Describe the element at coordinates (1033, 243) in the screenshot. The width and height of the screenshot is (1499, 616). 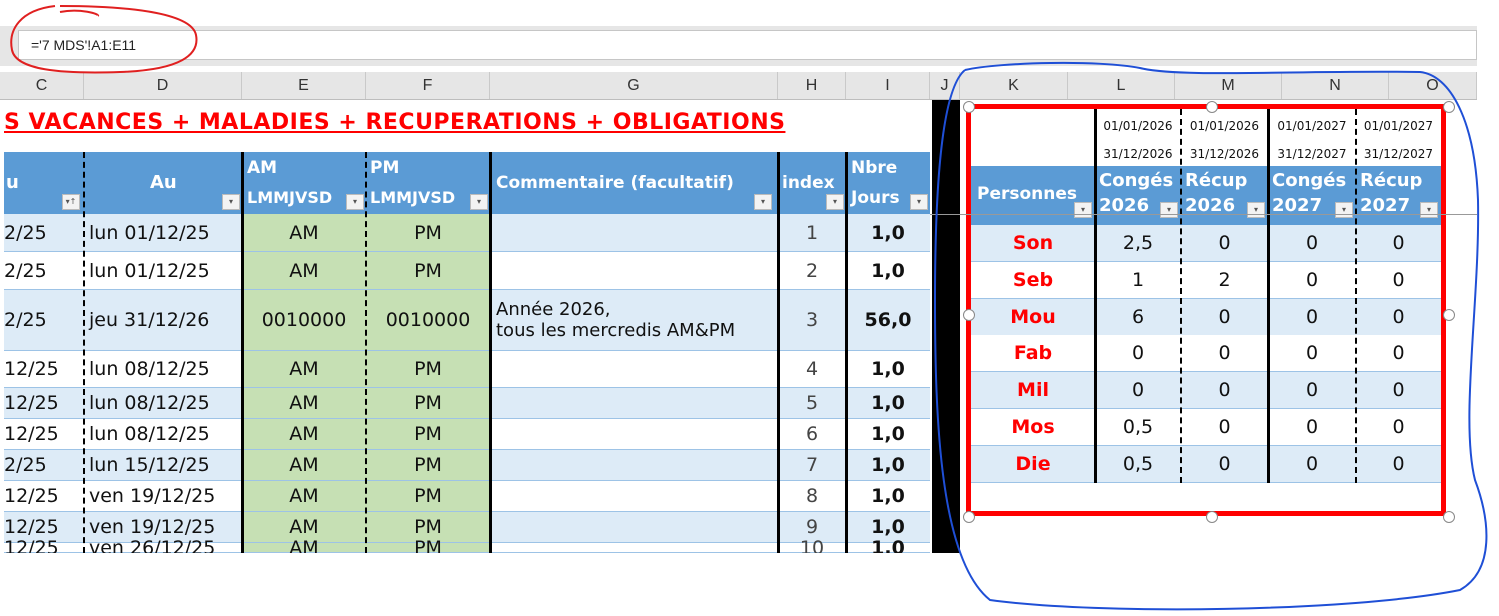
I see `summary-person-name: Son` at that location.